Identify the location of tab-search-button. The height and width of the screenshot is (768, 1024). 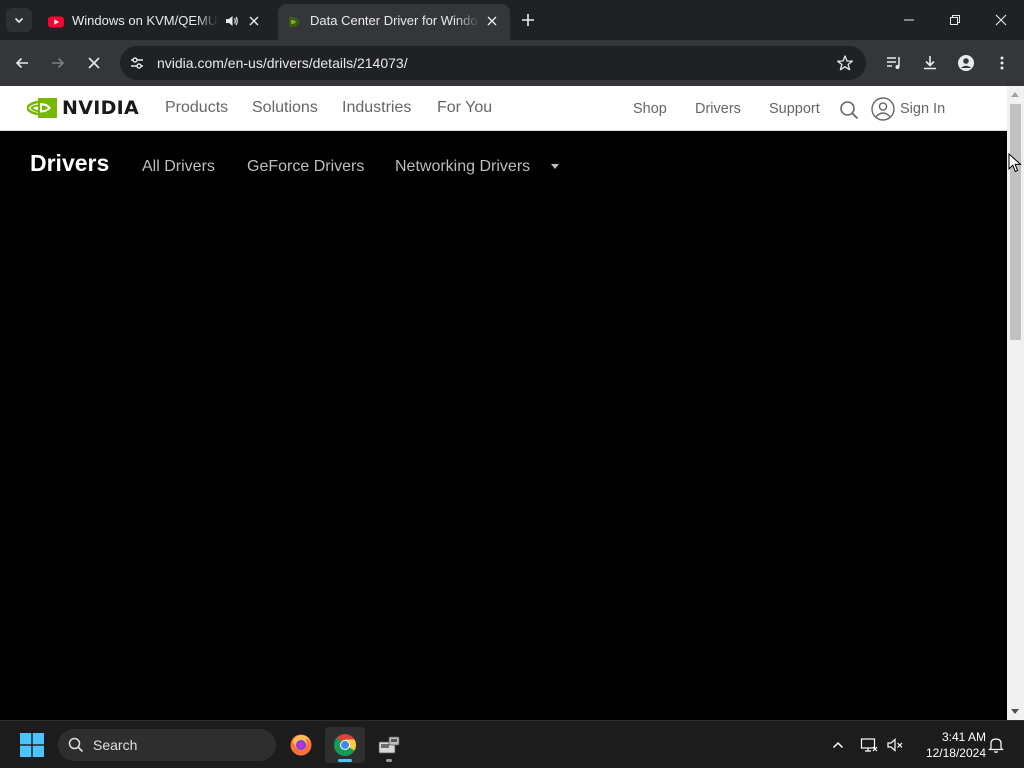
(19, 20).